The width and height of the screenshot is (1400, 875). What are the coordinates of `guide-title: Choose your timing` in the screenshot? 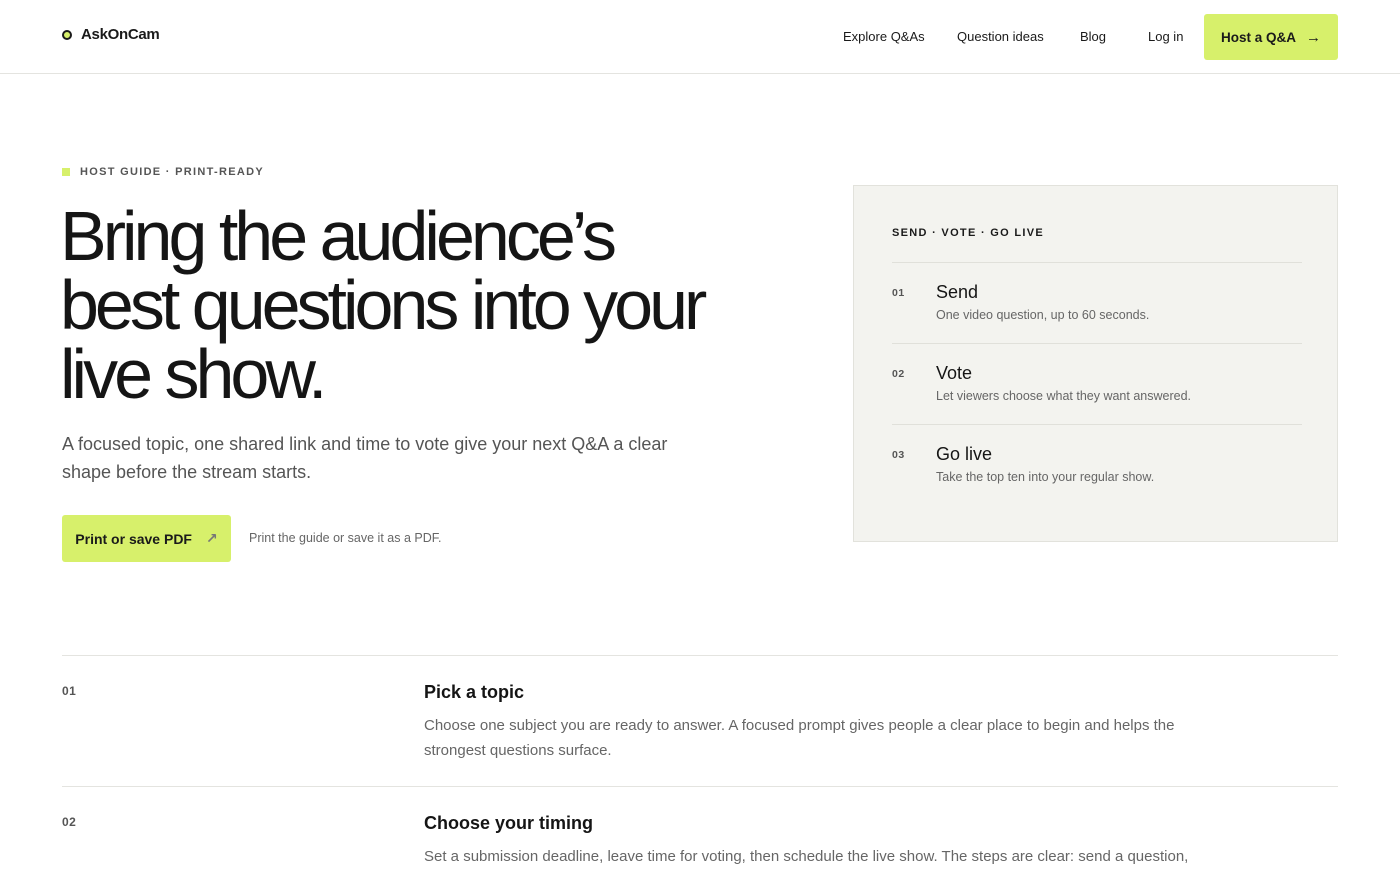 It's located at (509, 823).